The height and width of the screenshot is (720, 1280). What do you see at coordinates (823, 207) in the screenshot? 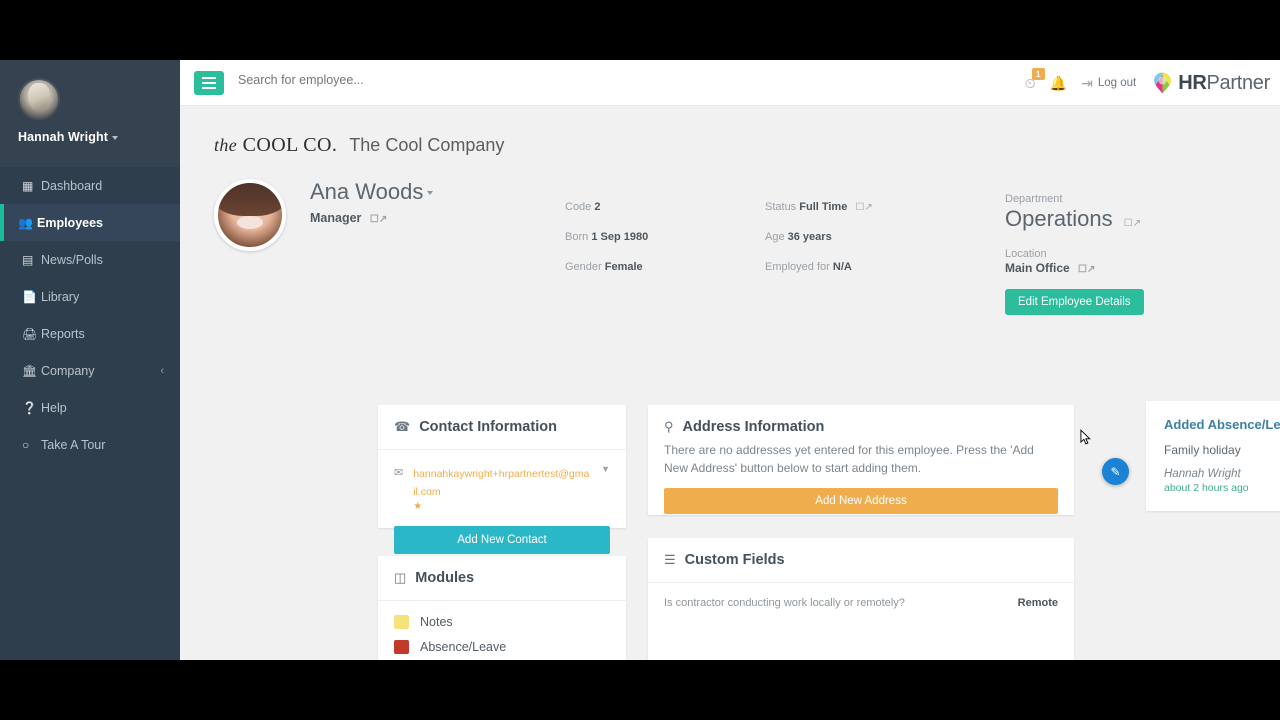
I see `meta-value: Full Time` at bounding box center [823, 207].